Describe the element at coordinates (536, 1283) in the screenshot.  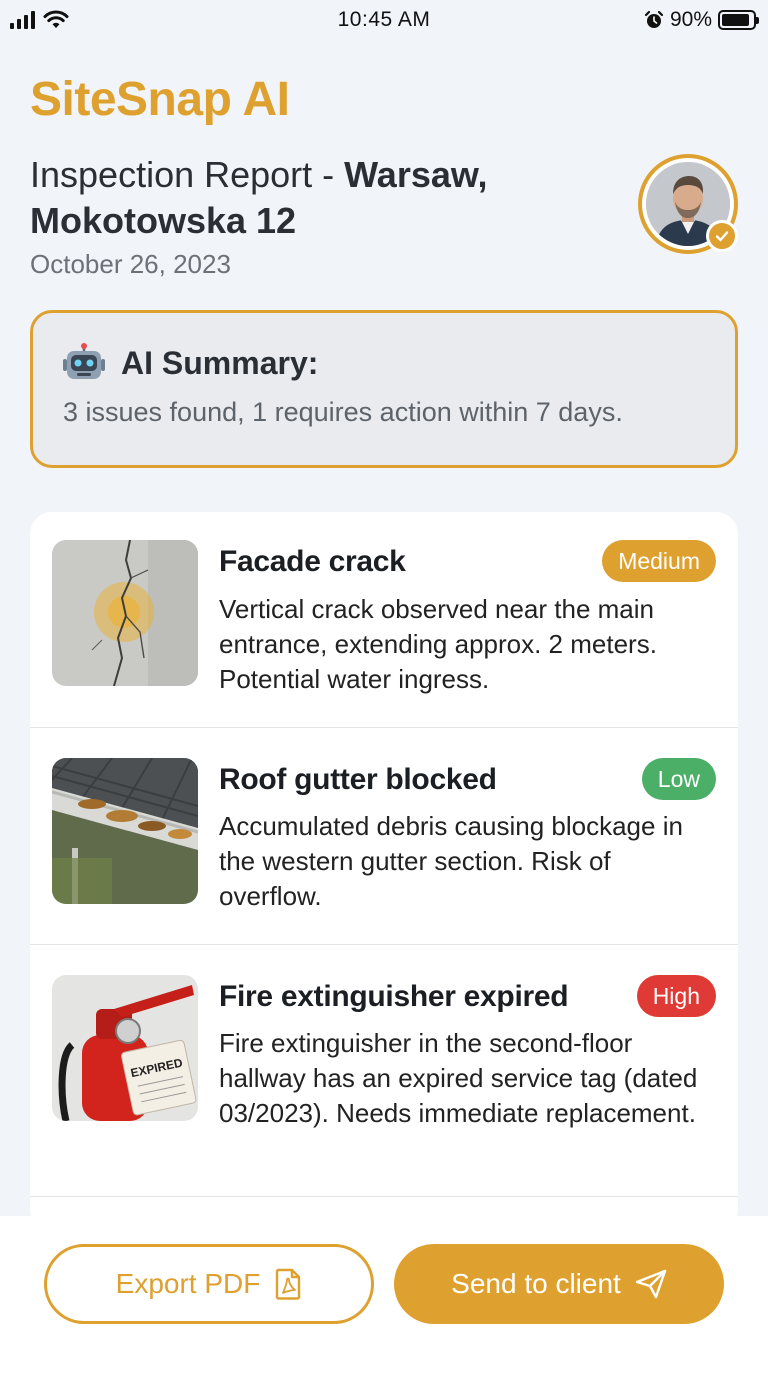
I see `send-to-client-label: Send to client` at that location.